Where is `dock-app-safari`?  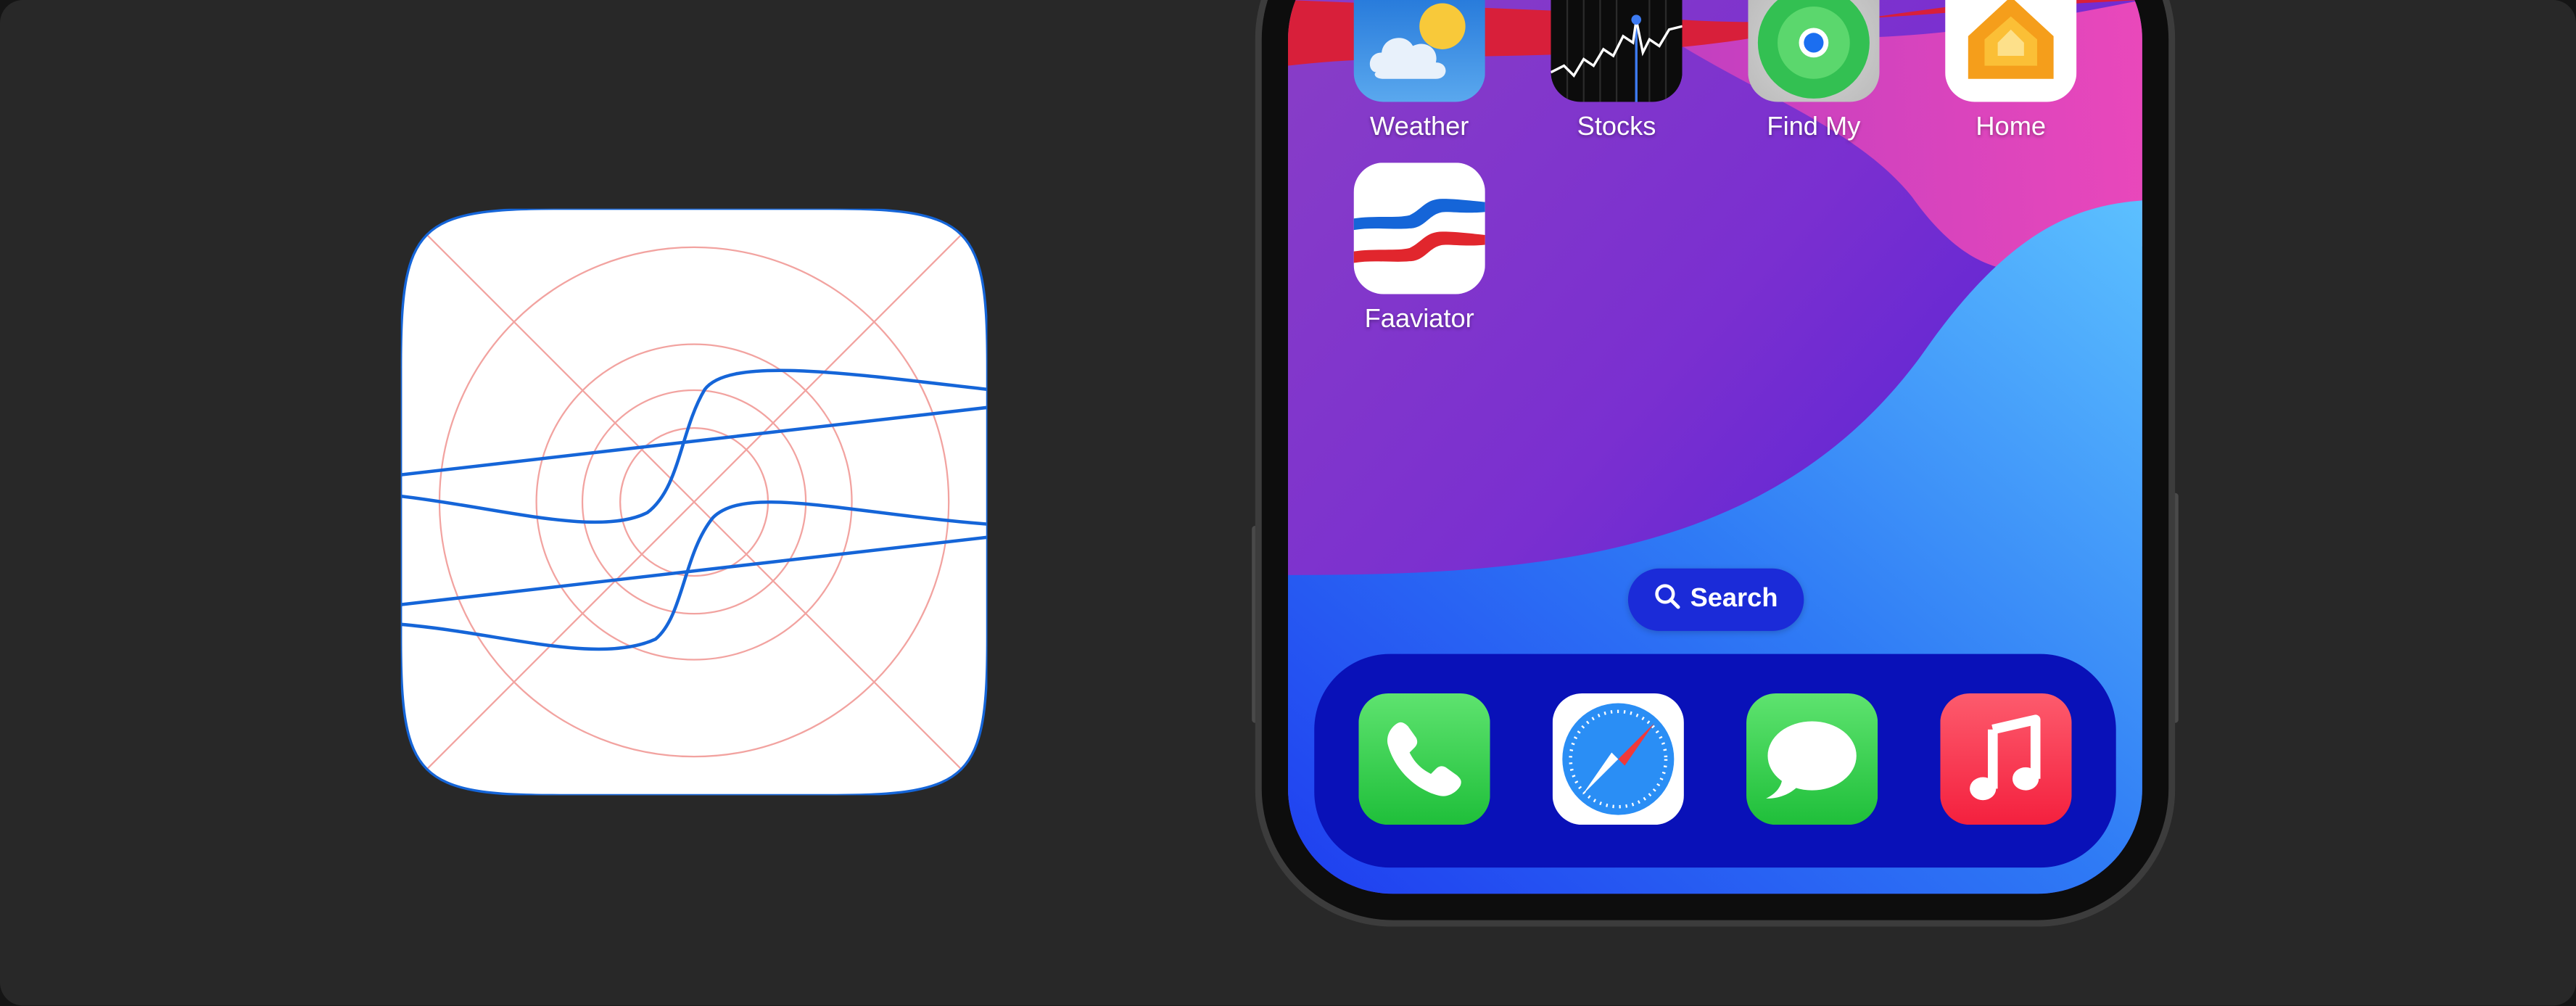
dock-app-safari is located at coordinates (1618, 759).